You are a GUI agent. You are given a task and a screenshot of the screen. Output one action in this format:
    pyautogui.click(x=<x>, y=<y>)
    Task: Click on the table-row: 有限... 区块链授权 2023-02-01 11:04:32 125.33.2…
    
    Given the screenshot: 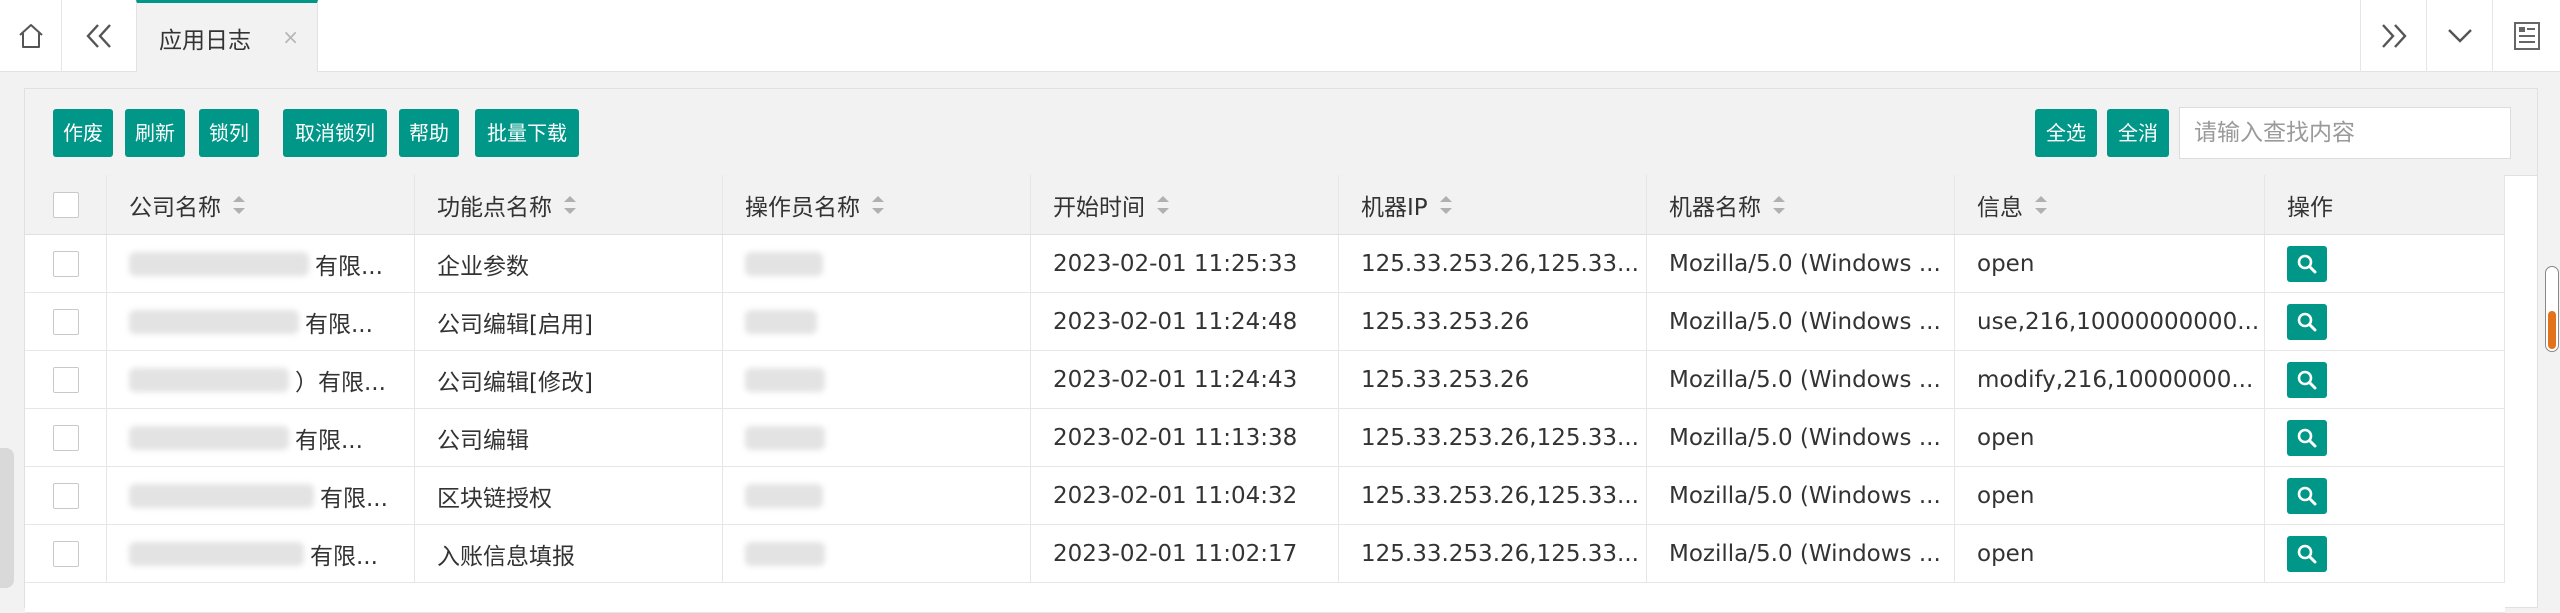 What is the action you would take?
    pyautogui.click(x=1265, y=496)
    